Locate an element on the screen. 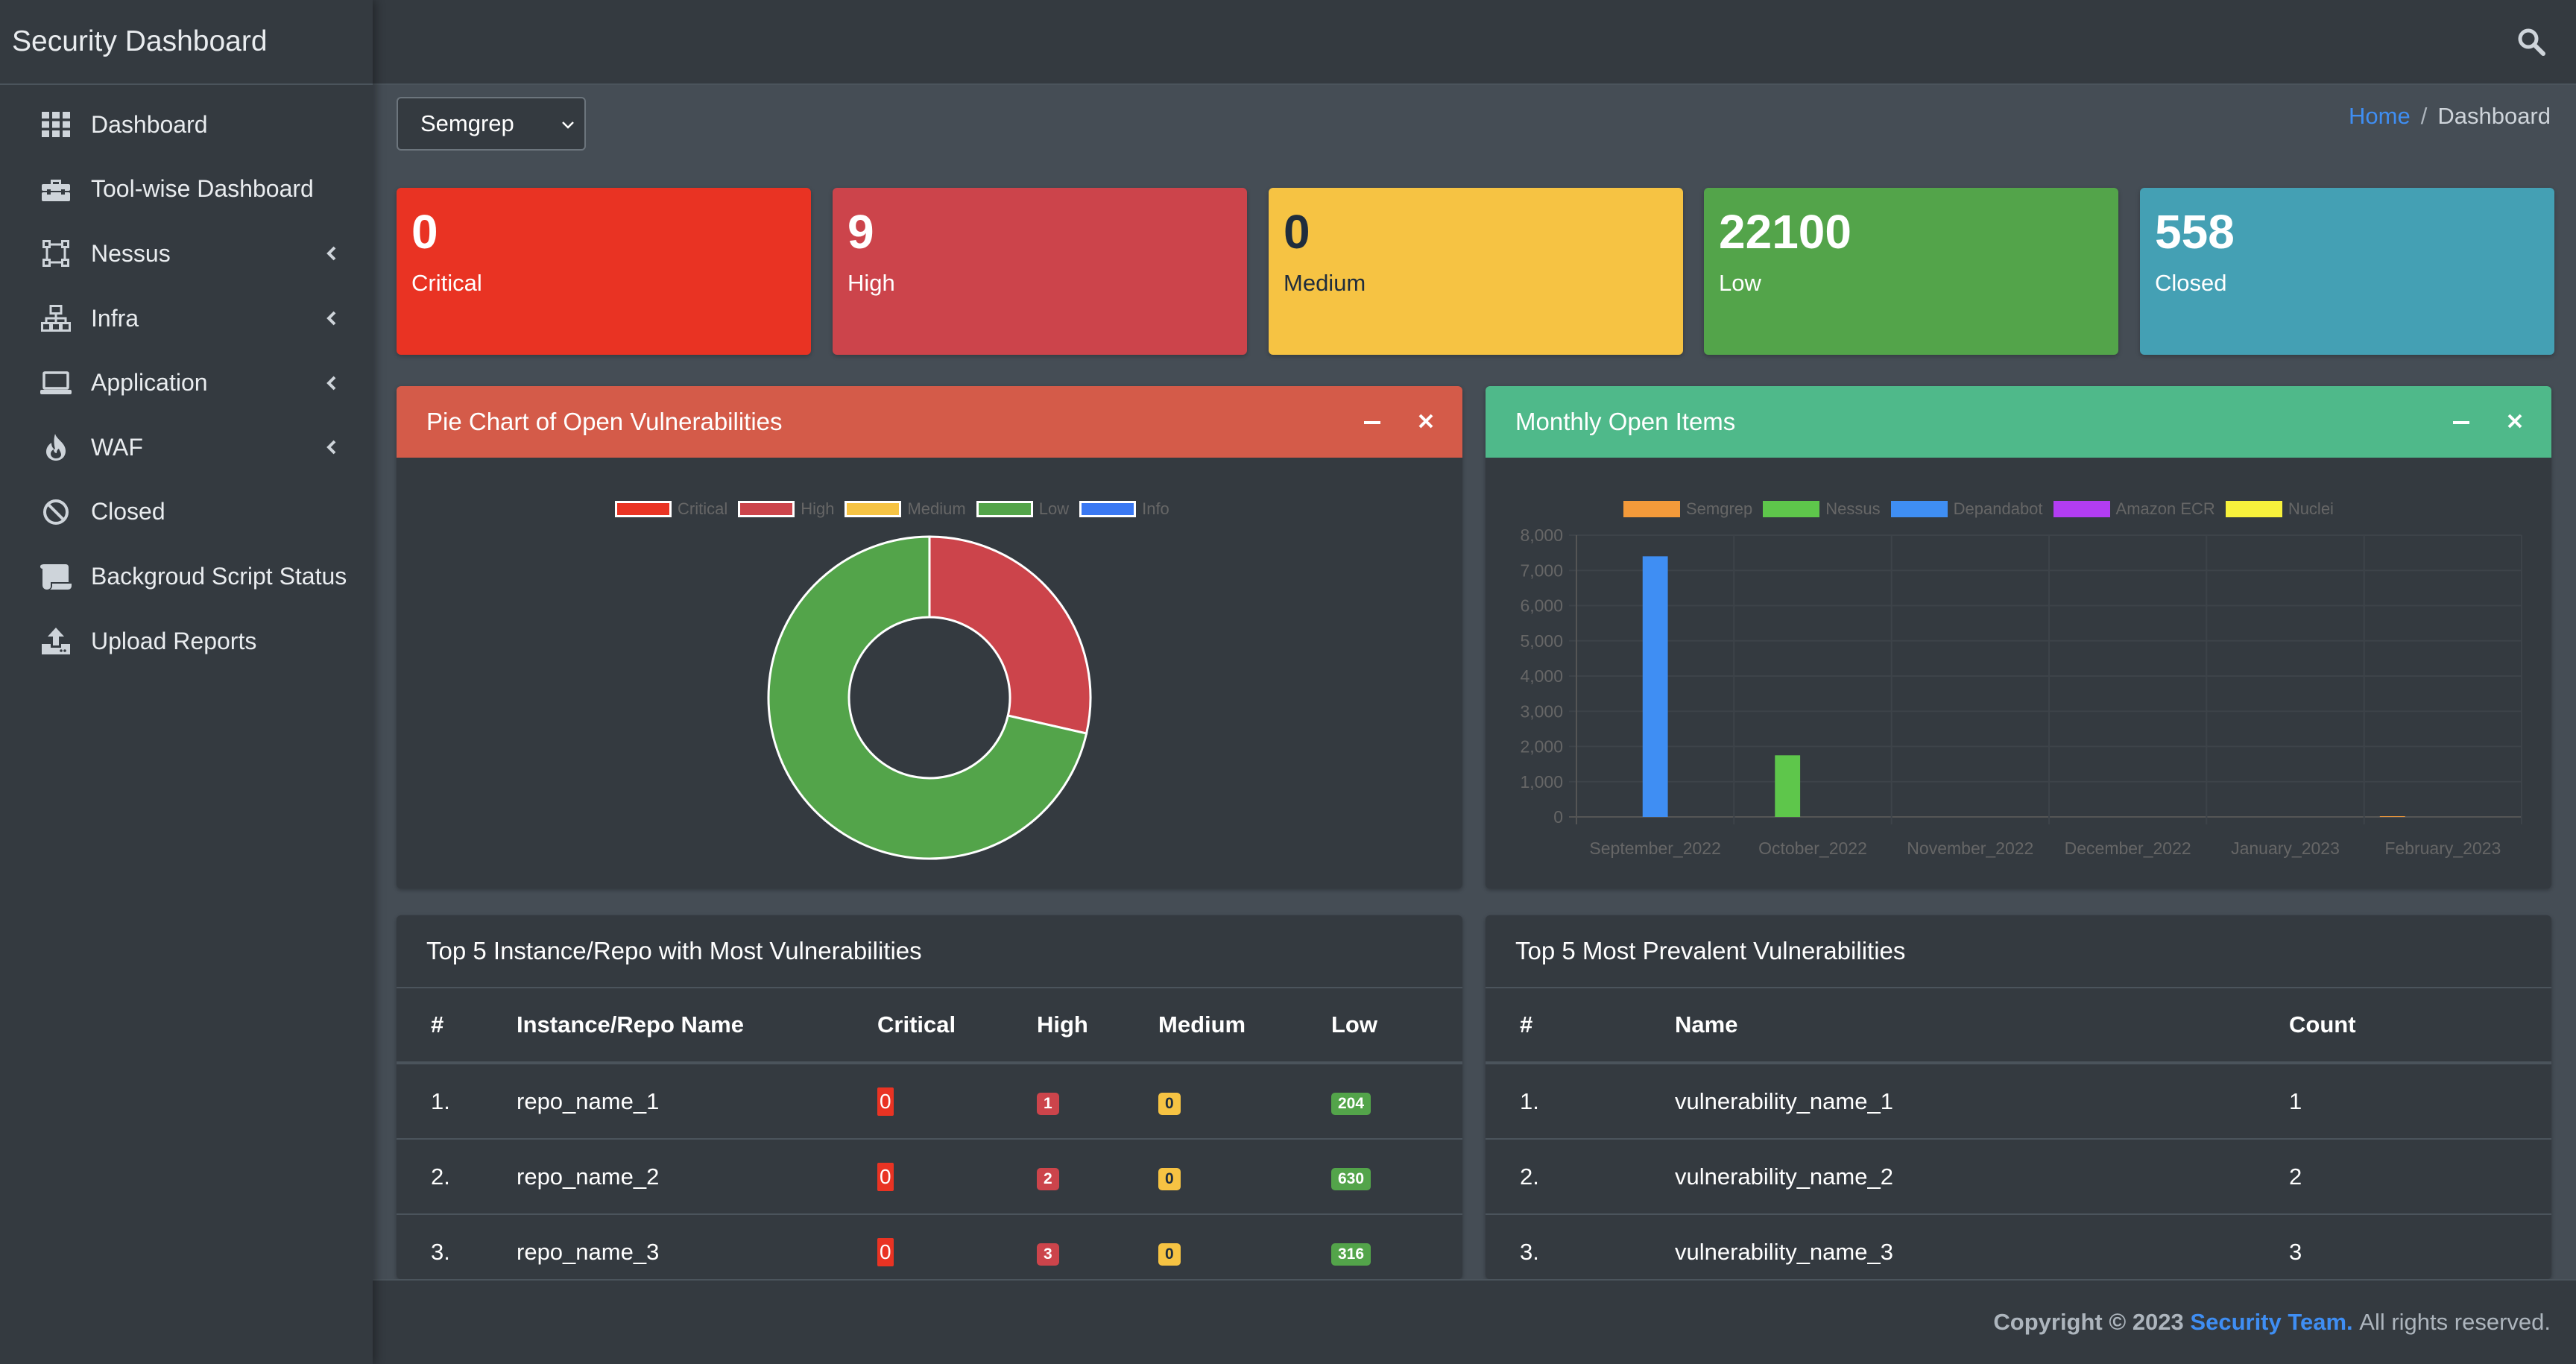 The height and width of the screenshot is (1364, 2576). y-tick-label: 0 is located at coordinates (1558, 817).